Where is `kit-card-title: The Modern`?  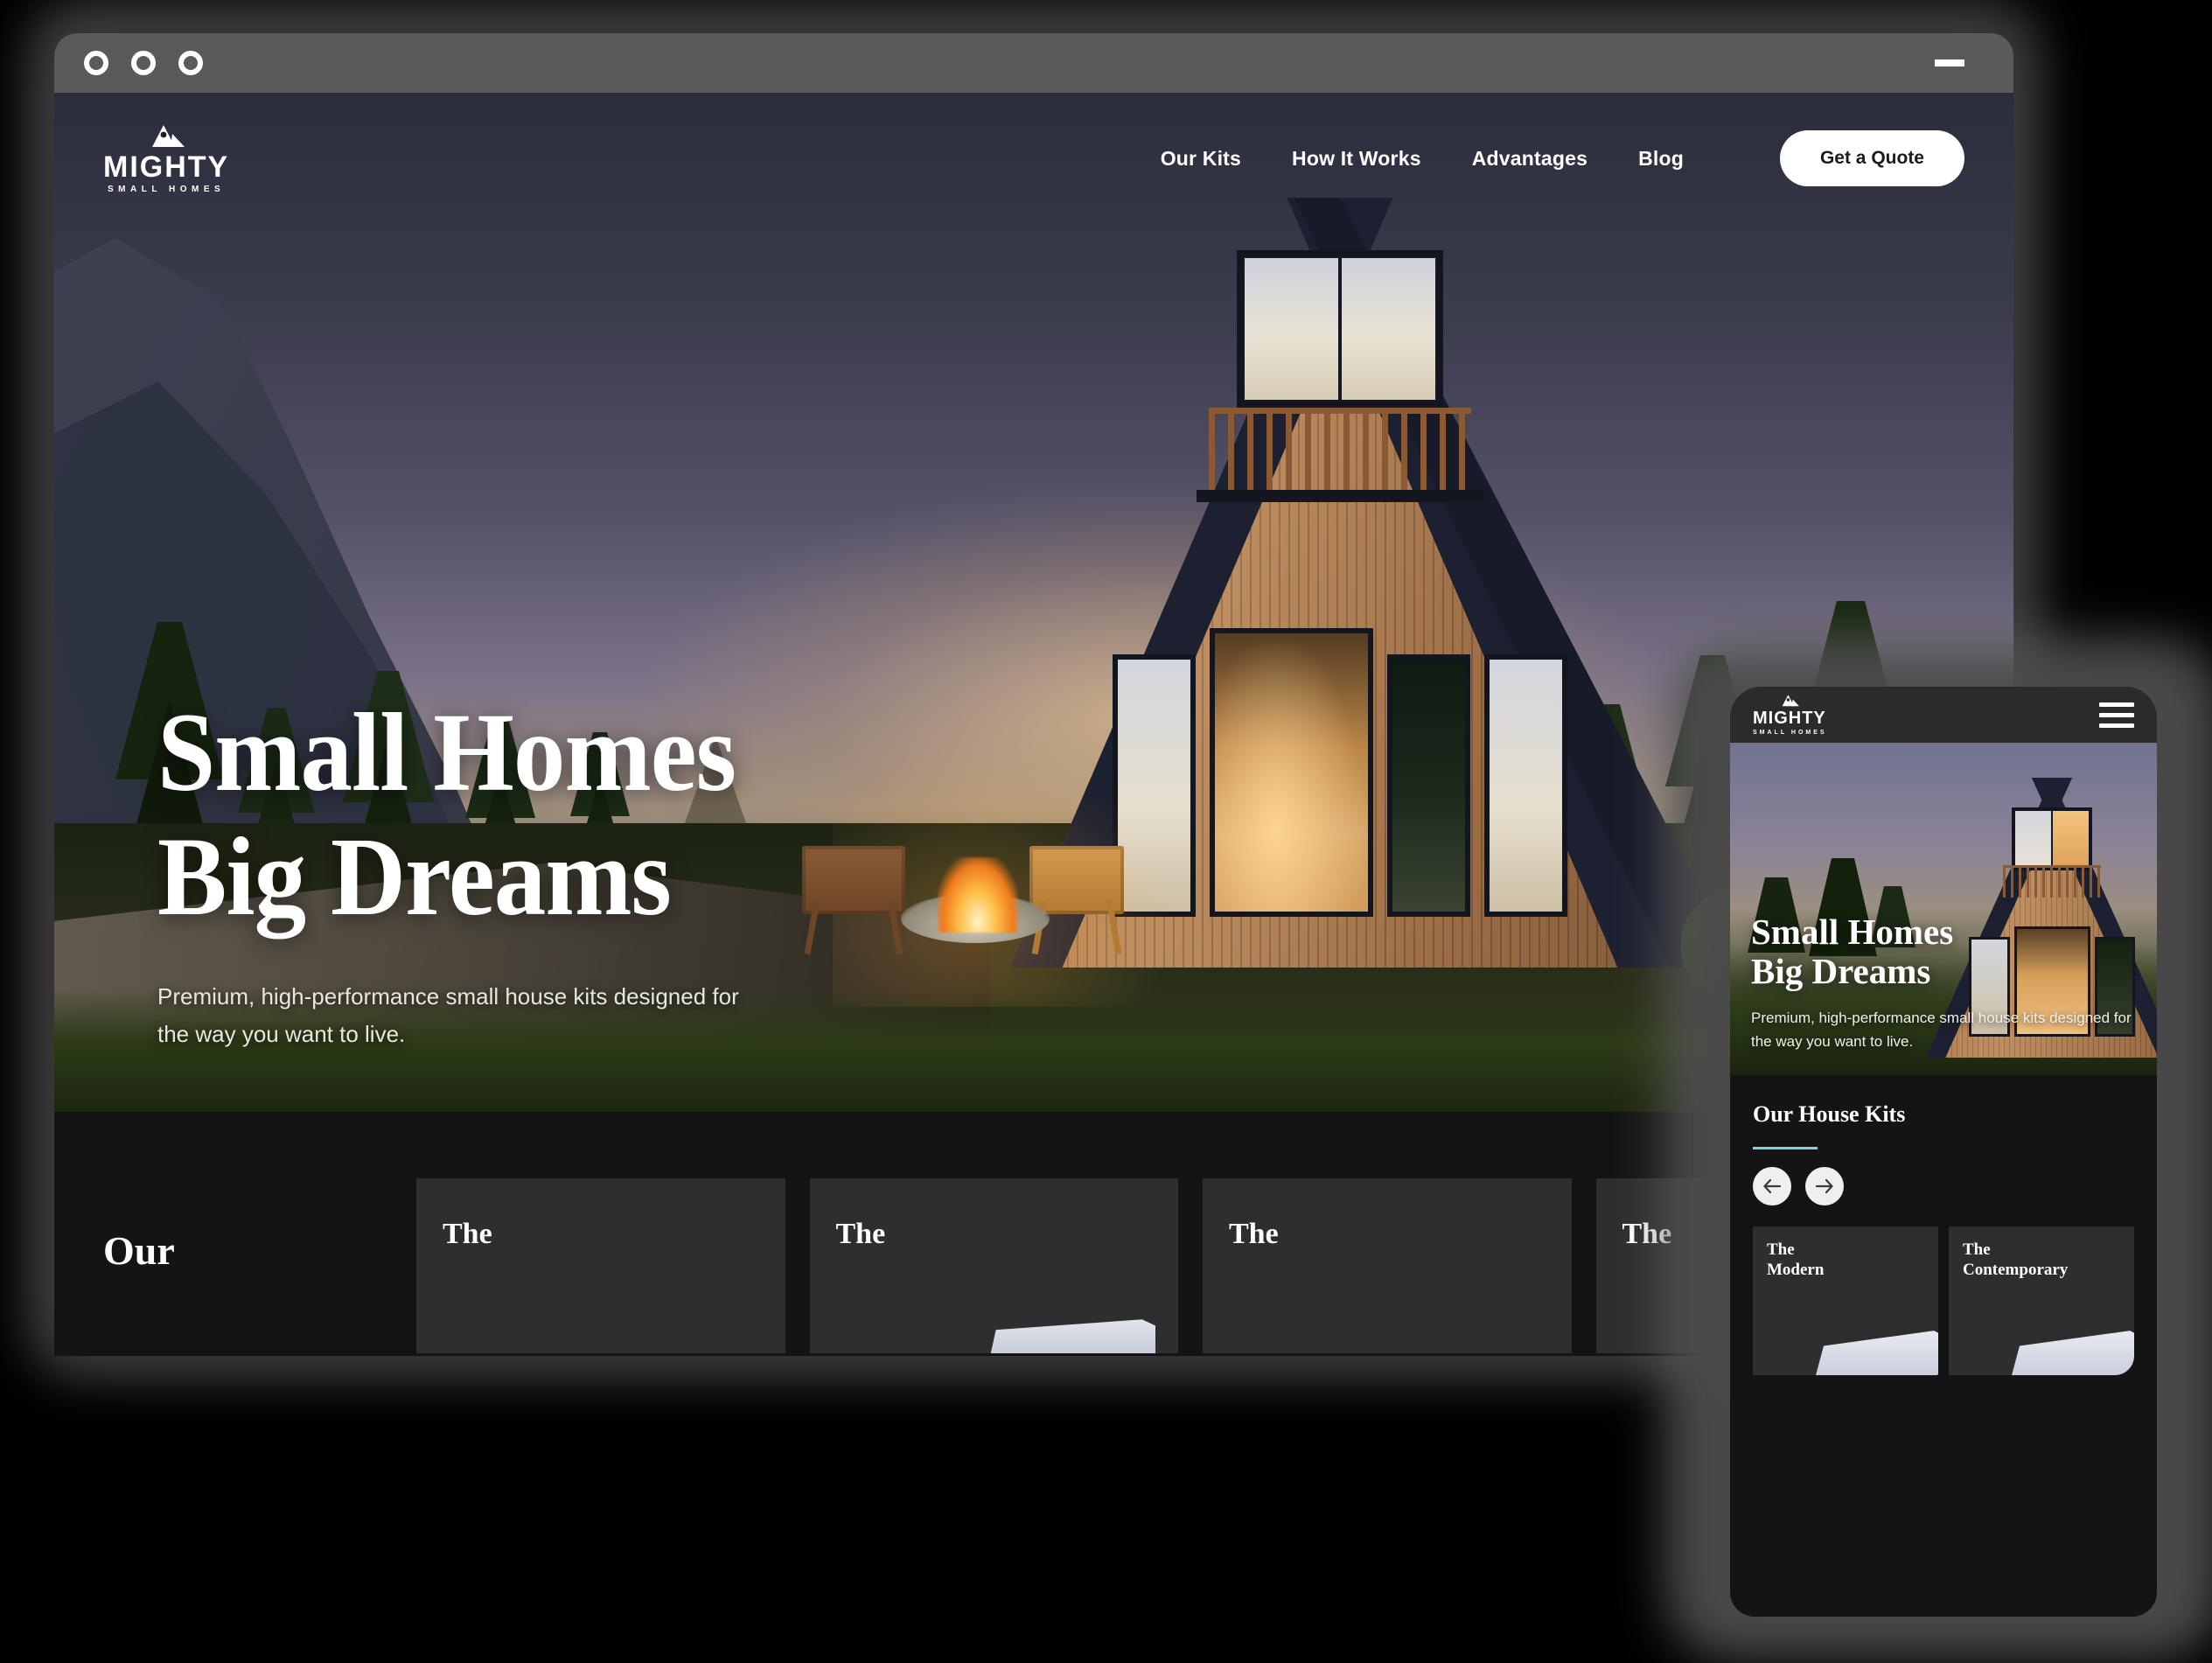 kit-card-title: The Modern is located at coordinates (1795, 1260).